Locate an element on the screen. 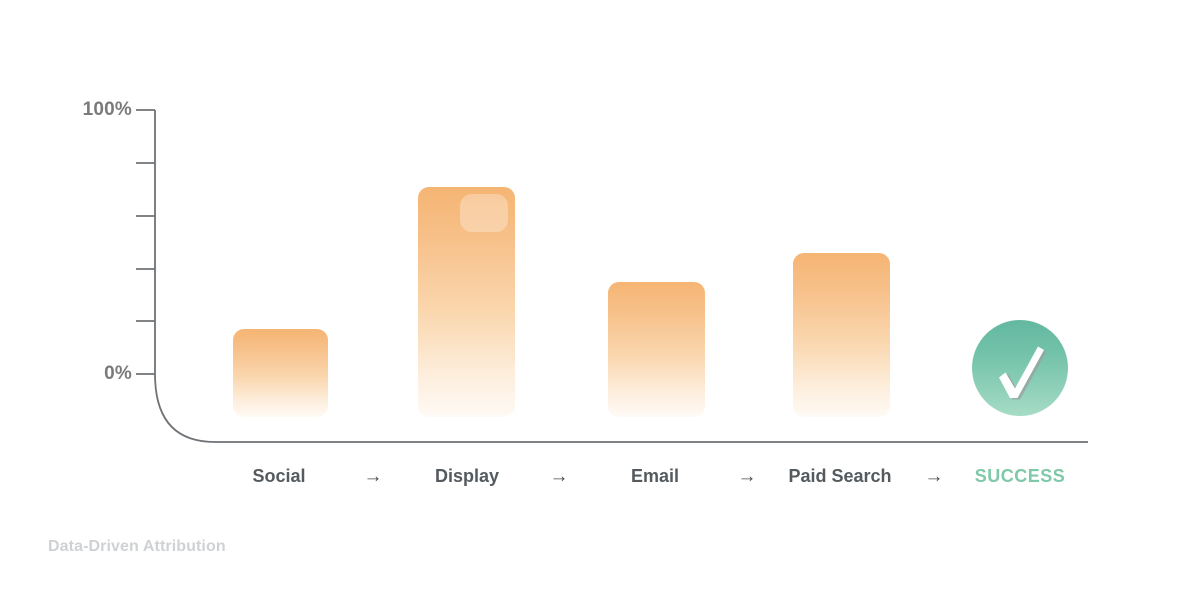 The image size is (1200, 600). x-label-display: Display is located at coordinates (467, 476).